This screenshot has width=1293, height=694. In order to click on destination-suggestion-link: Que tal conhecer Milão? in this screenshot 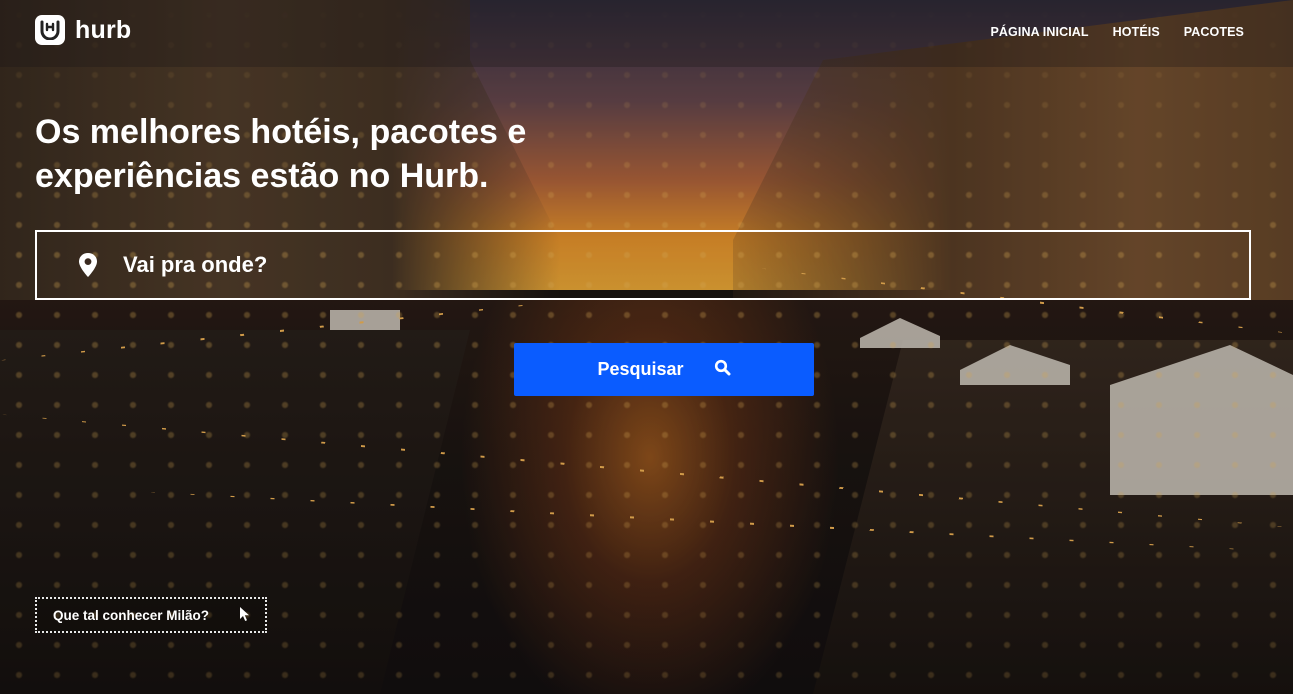, I will do `click(151, 615)`.